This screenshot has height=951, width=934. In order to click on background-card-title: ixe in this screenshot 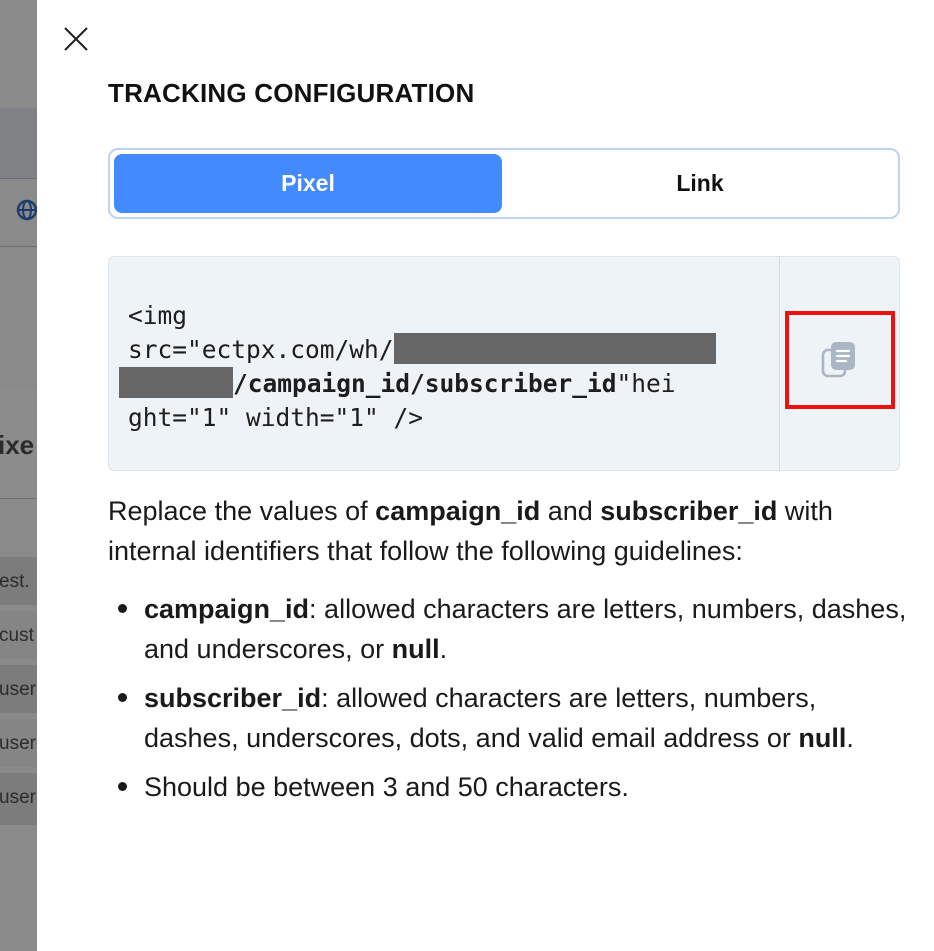, I will do `click(17, 445)`.